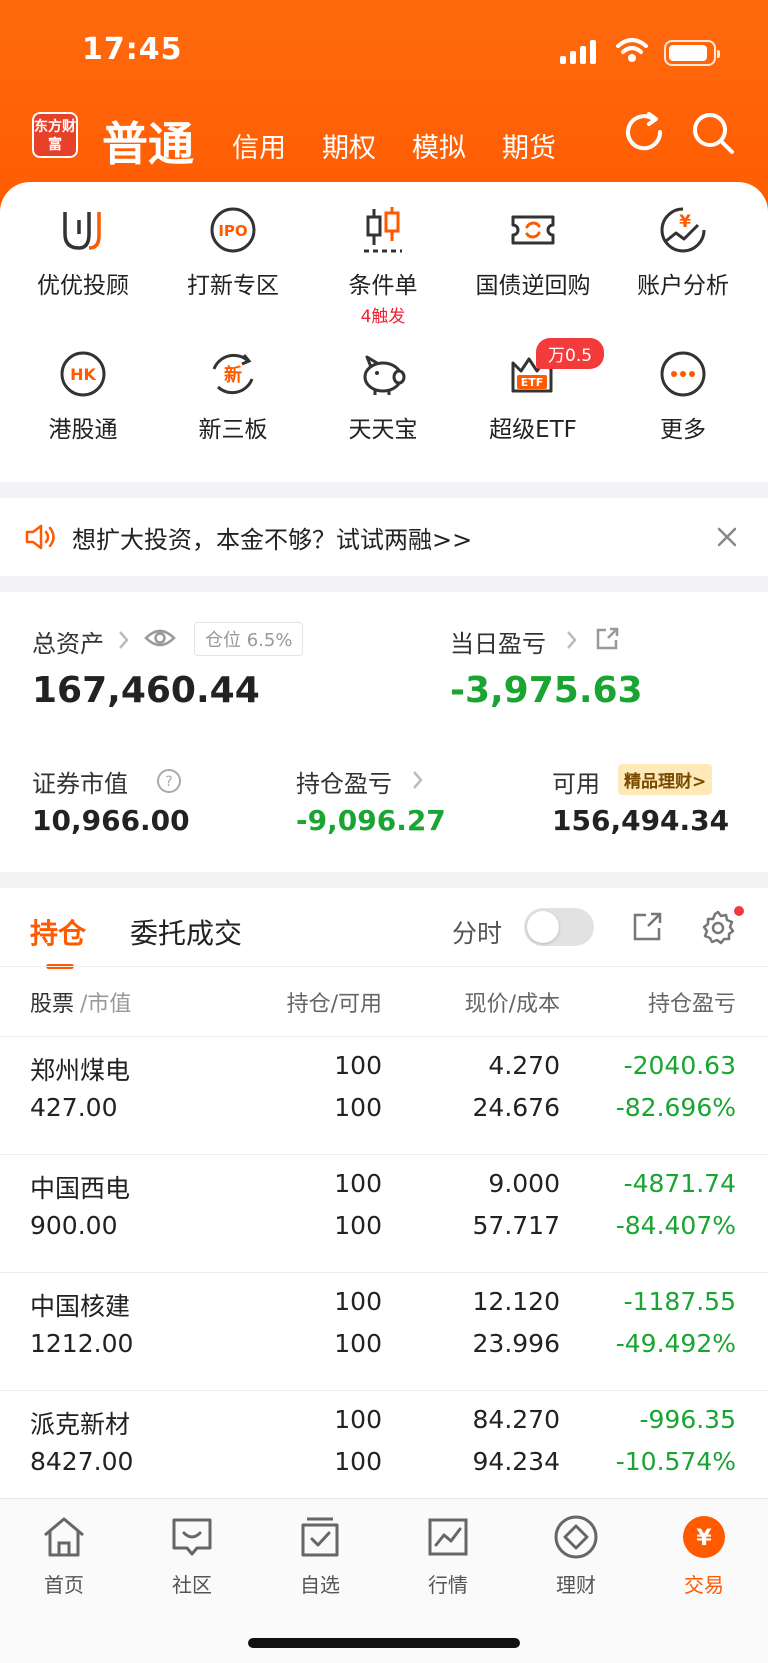  Describe the element at coordinates (80, 1188) in the screenshot. I see `stock-name: 中国西电` at that location.